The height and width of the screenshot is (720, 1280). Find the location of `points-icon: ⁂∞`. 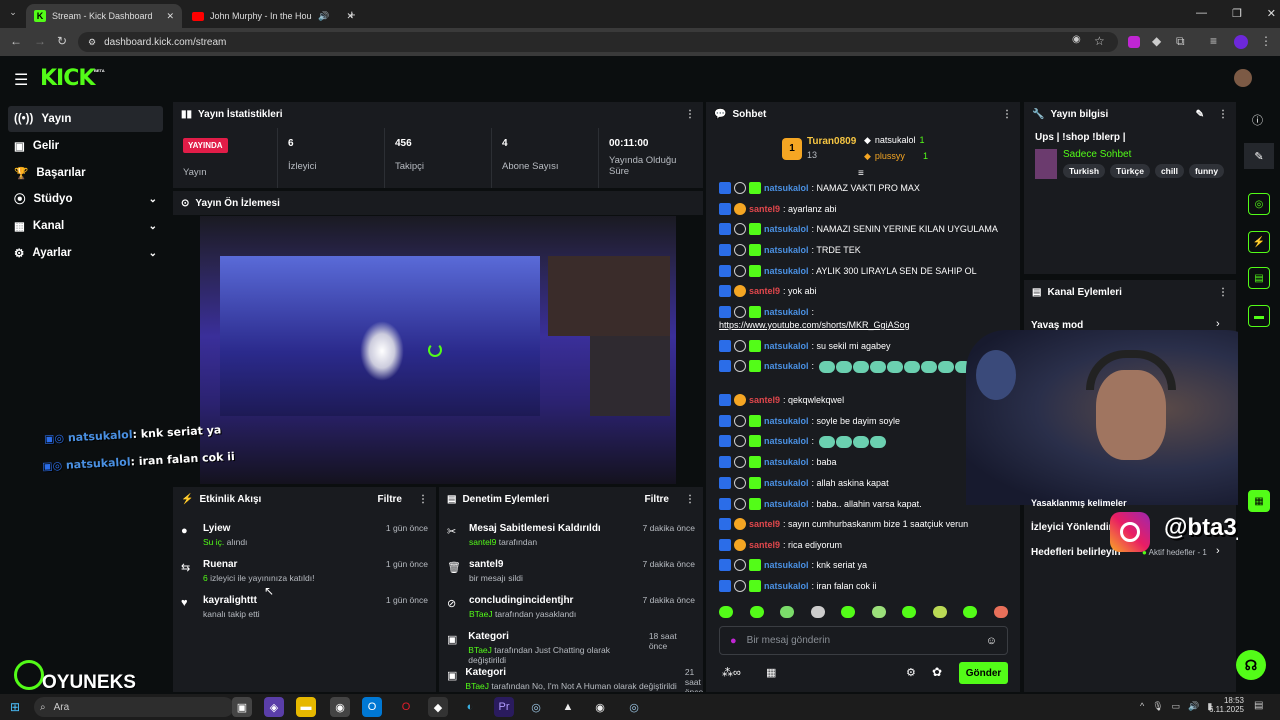

points-icon: ⁂∞ is located at coordinates (731, 672).